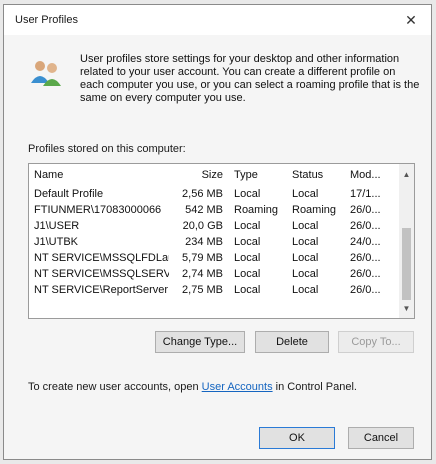 The width and height of the screenshot is (436, 464). What do you see at coordinates (107, 149) in the screenshot?
I see `profiles-label: Profiles stored on this computer:` at bounding box center [107, 149].